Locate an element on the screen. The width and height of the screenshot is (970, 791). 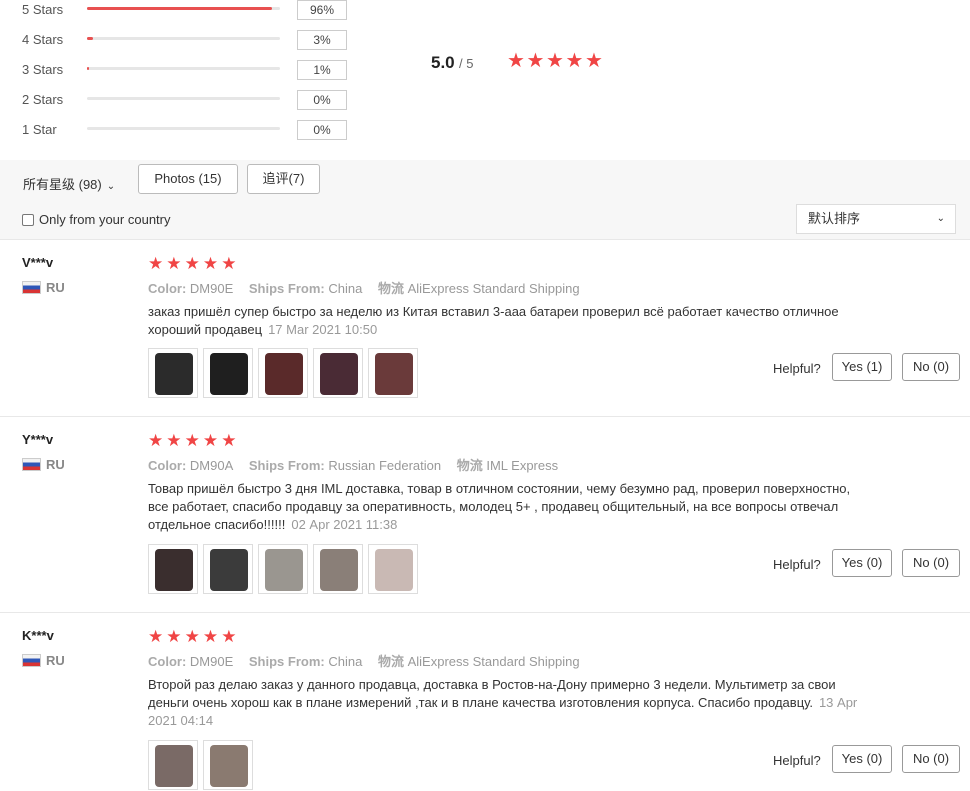
score-out-of: / 5 is located at coordinates (466, 63).